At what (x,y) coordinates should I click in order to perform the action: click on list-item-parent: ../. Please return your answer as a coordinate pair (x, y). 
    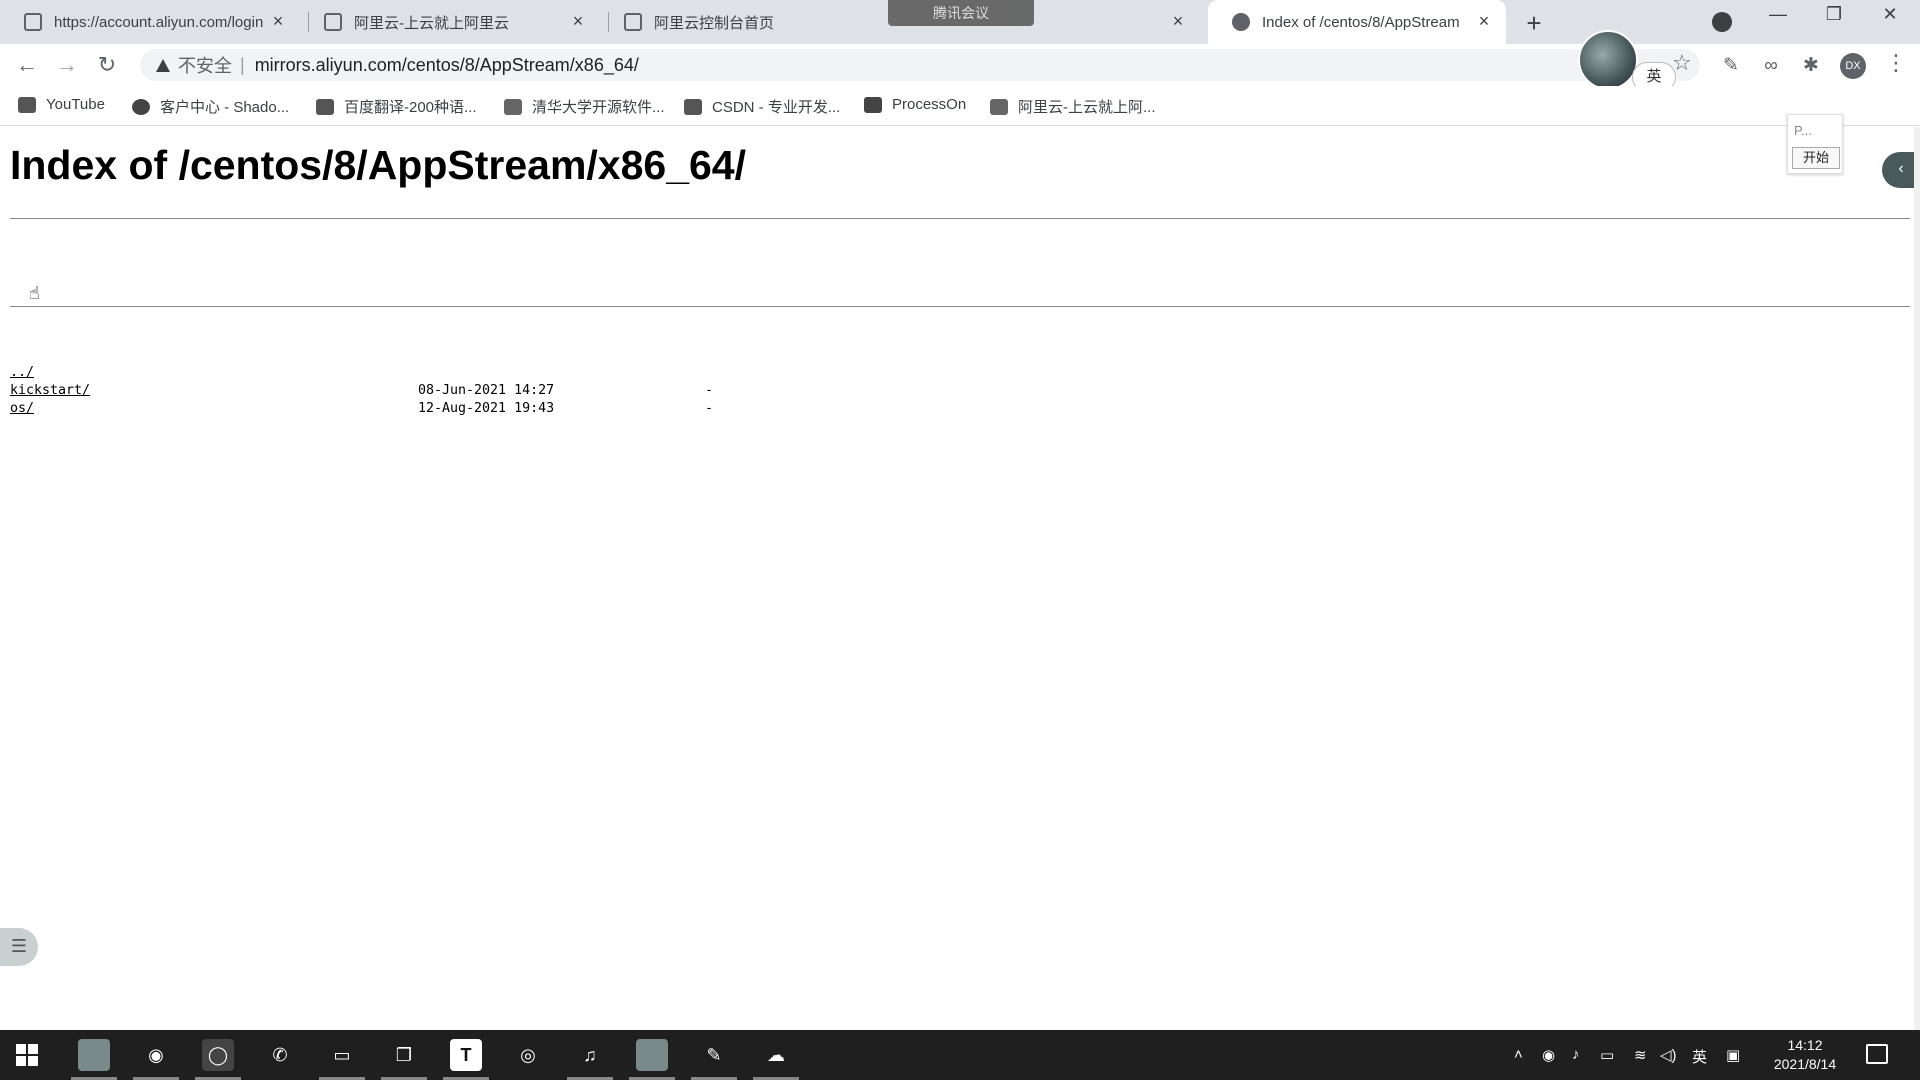
    Looking at the image, I should click on (22, 374).